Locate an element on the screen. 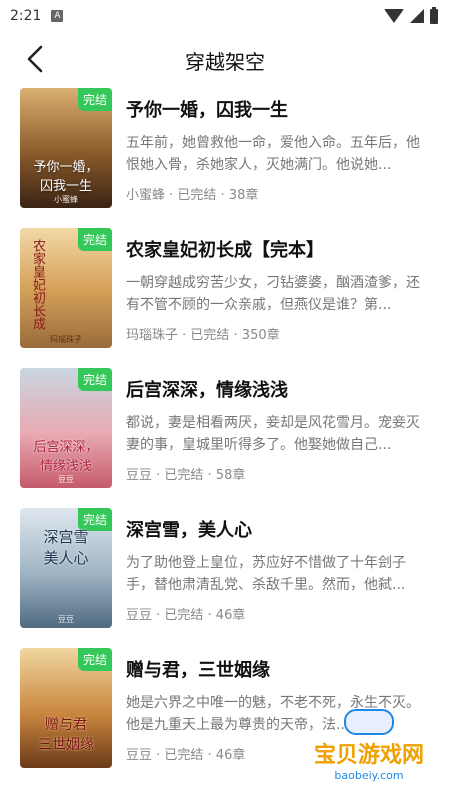 This screenshot has width=450, height=800. cover-author-text: 小蜜蜂 is located at coordinates (66, 199).